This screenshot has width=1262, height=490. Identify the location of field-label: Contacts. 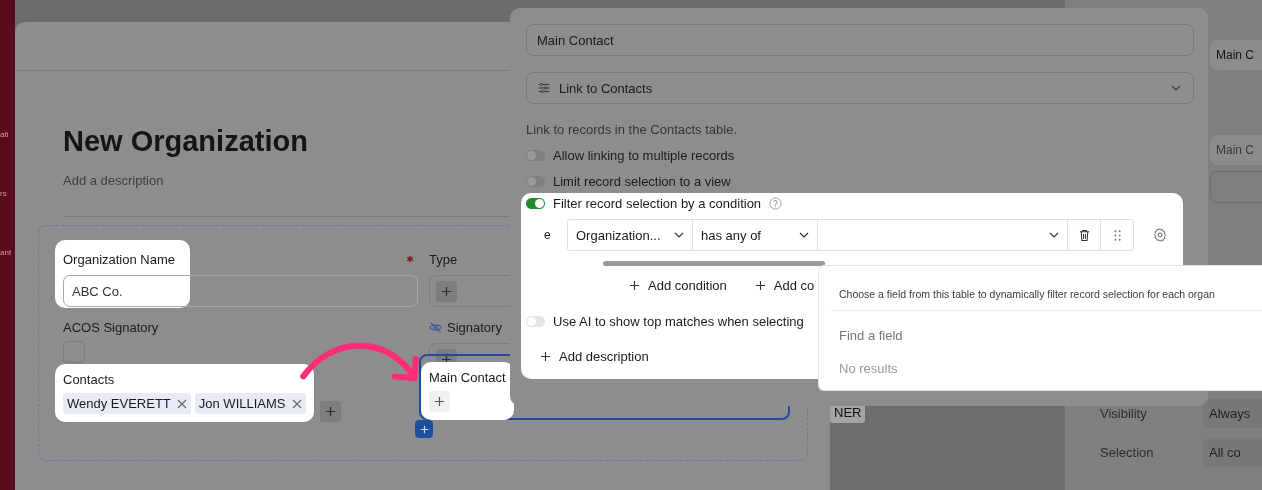
(89, 379).